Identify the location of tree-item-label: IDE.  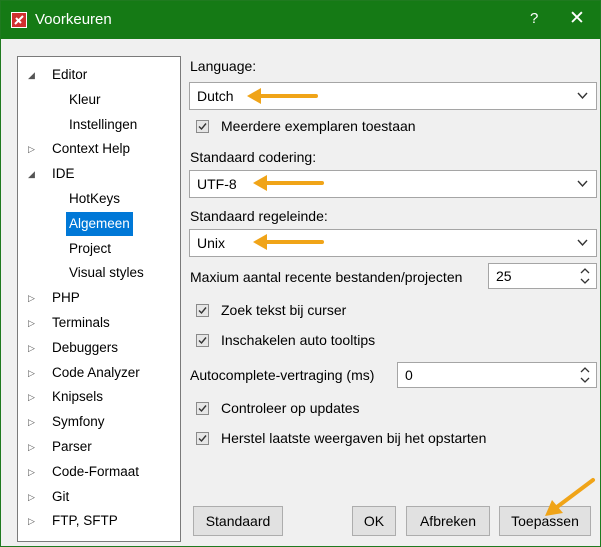
(63, 174).